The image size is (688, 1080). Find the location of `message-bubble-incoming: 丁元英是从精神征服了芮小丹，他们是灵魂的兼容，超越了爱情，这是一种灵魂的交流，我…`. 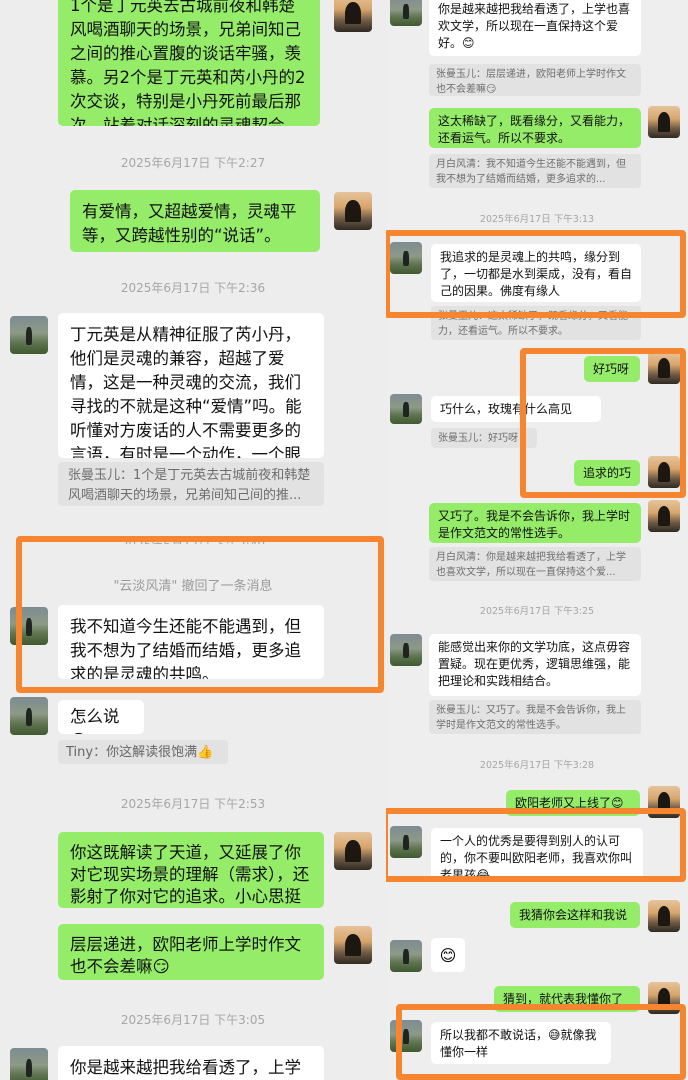

message-bubble-incoming: 丁元英是从精神征服了芮小丹，他们是灵魂的兼容，超越了爱情，这是一种灵魂的交流，我… is located at coordinates (191, 385).